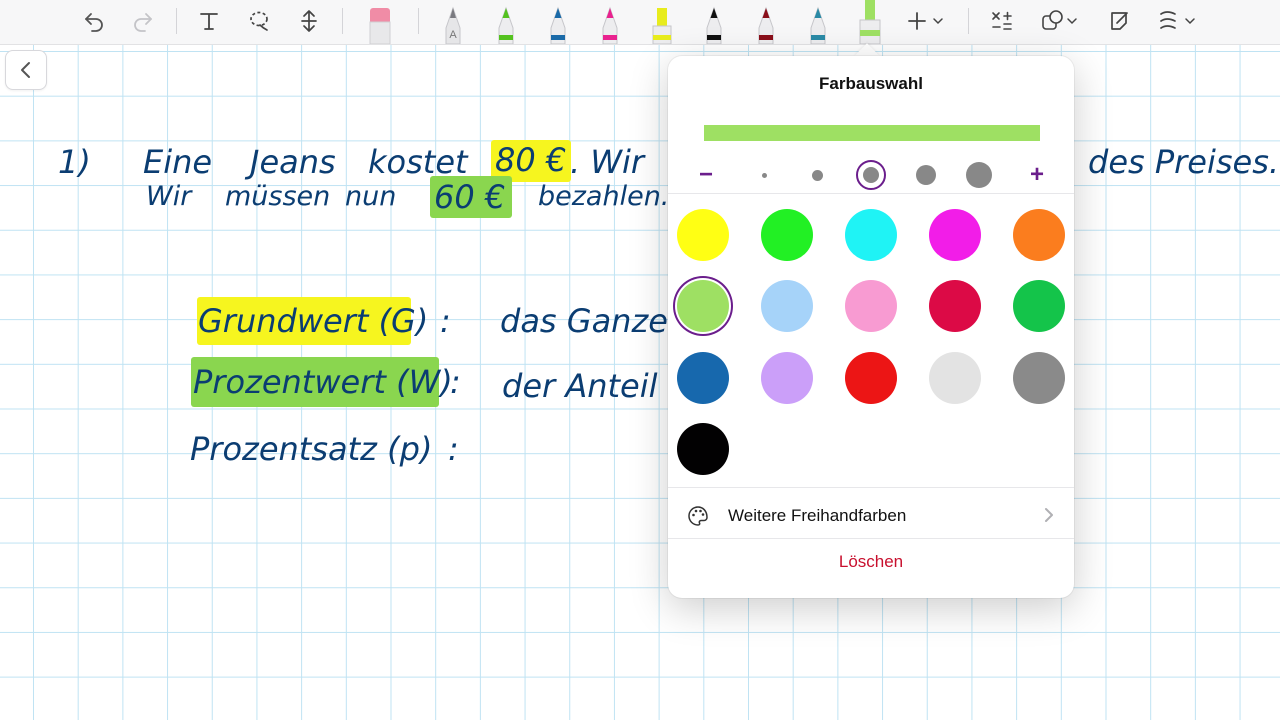  Describe the element at coordinates (278, 196) in the screenshot. I see `handwriting-word: müssen` at that location.